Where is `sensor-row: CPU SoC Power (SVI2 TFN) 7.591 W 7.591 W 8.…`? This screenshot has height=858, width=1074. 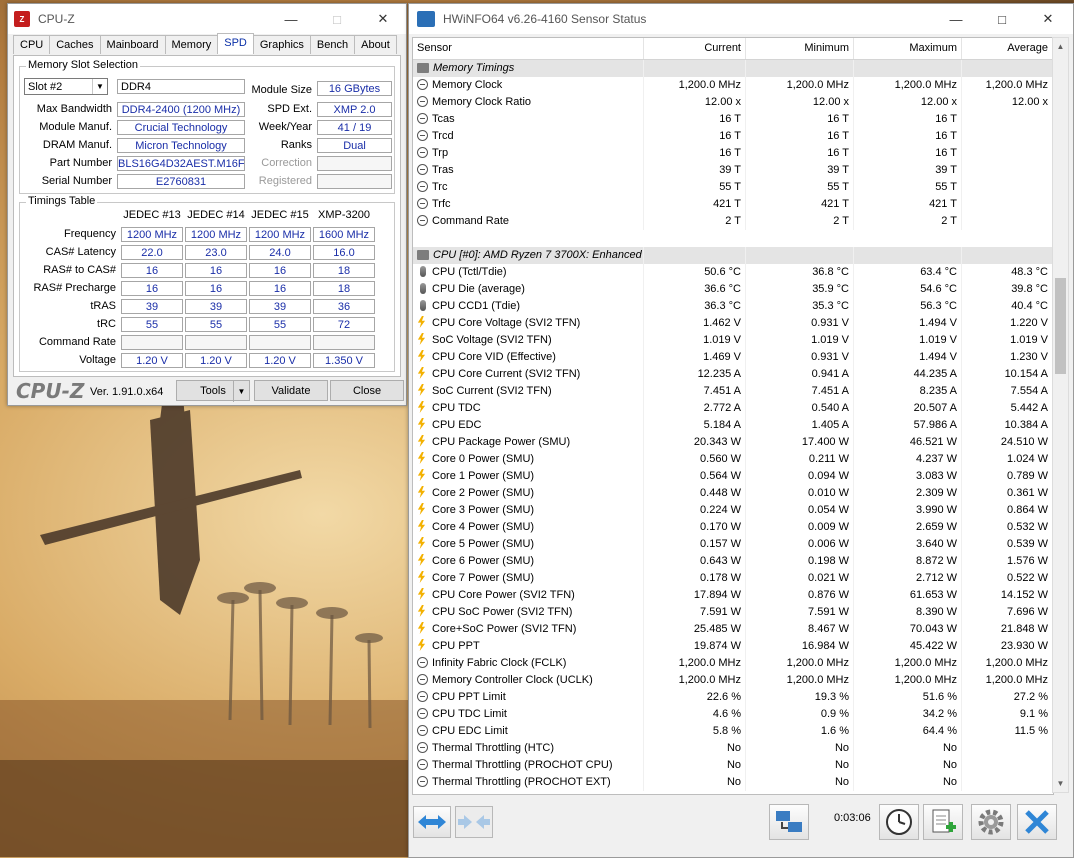
sensor-row: CPU SoC Power (SVI2 TFN) 7.591 W 7.591 W 8.… is located at coordinates (733, 612).